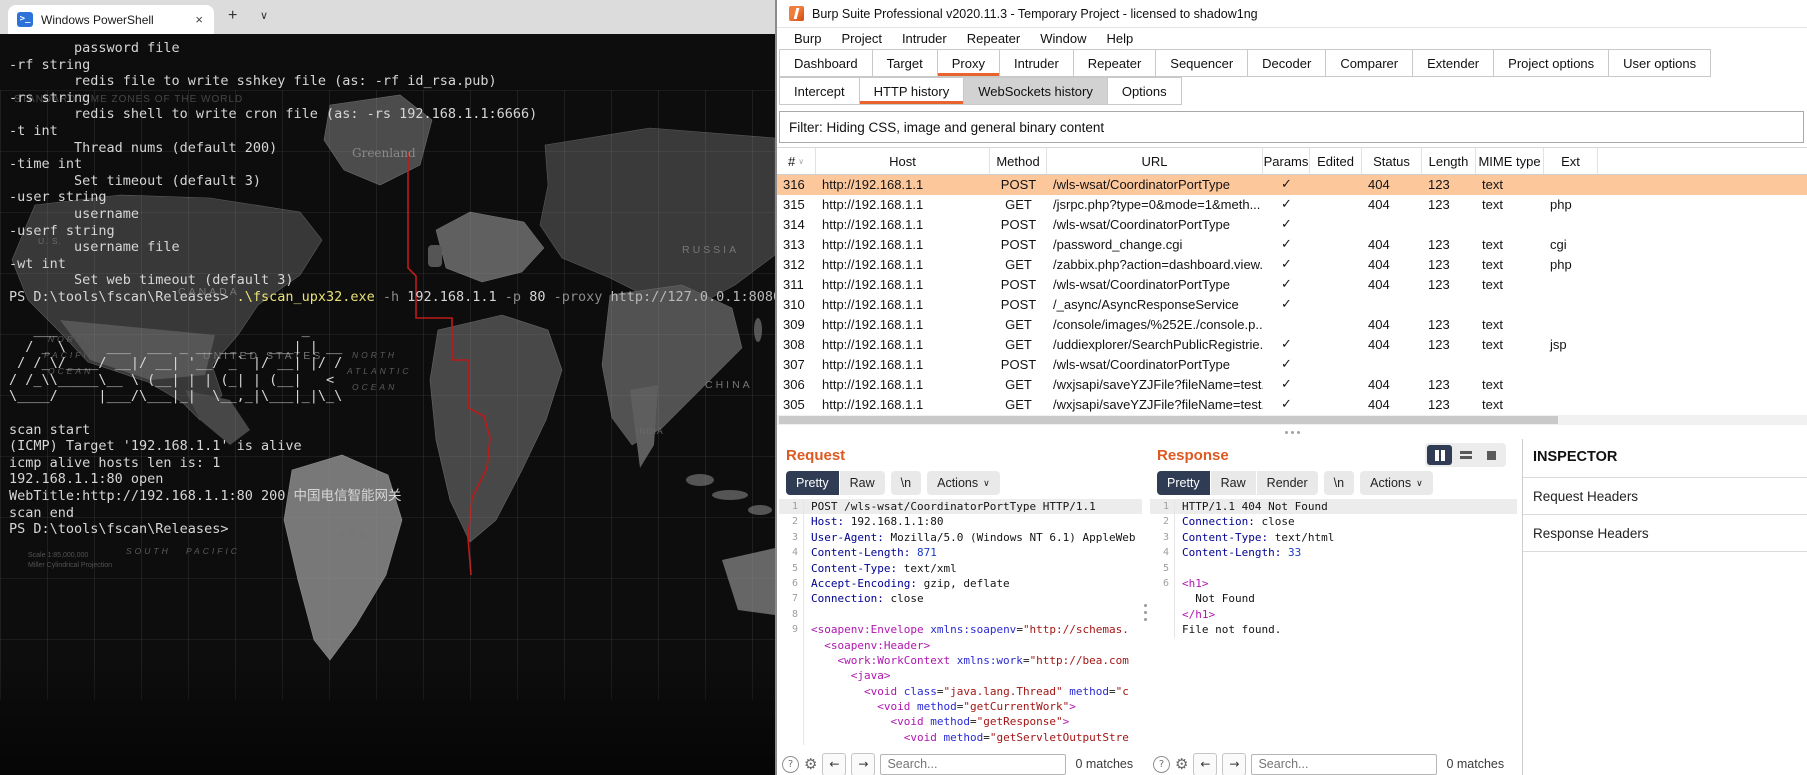 This screenshot has height=775, width=1807. What do you see at coordinates (1063, 38) in the screenshot?
I see `menu-window: Window` at bounding box center [1063, 38].